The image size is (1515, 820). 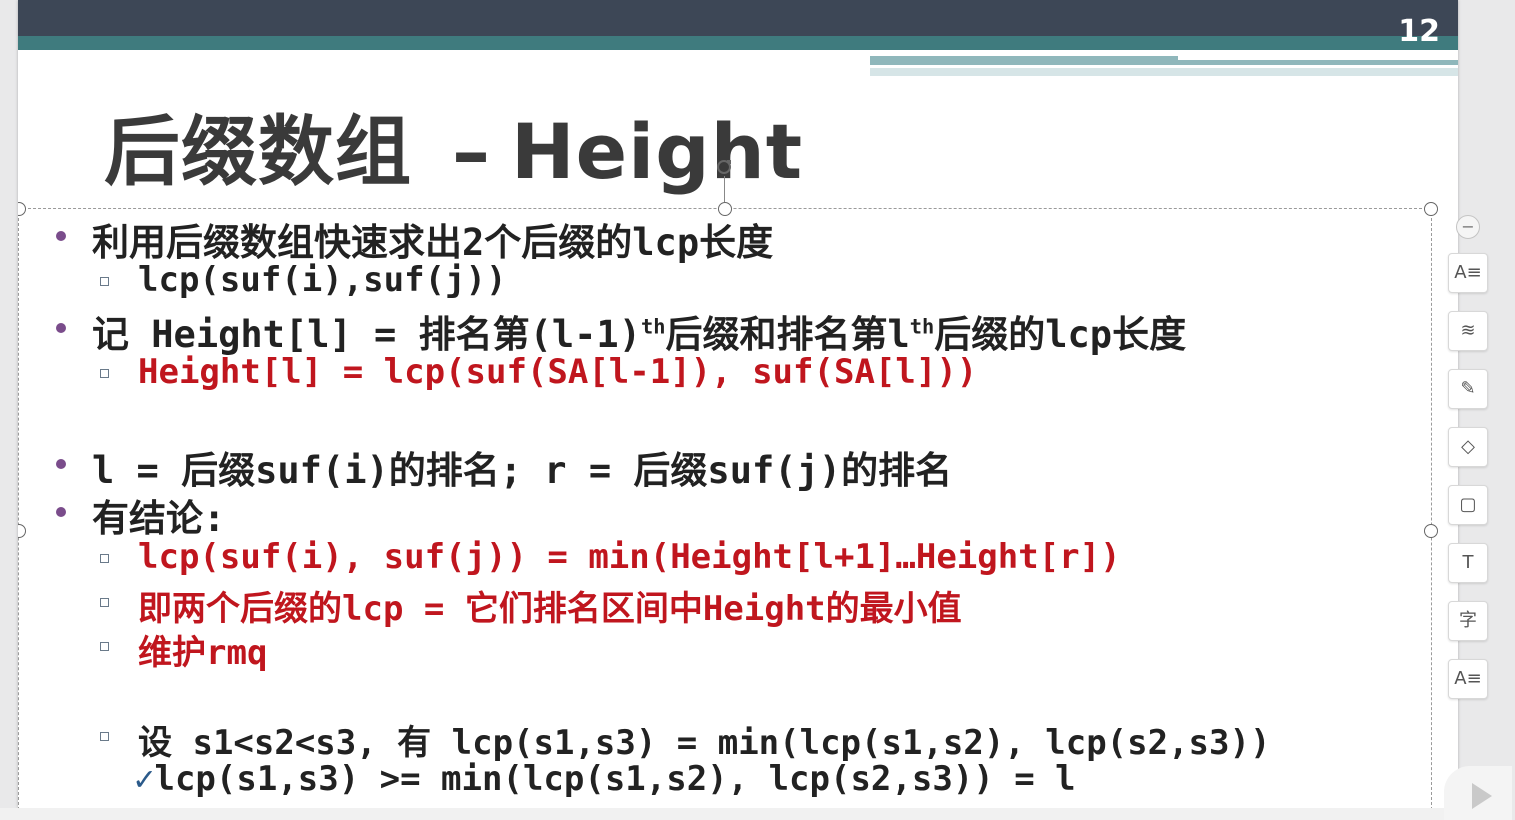 I want to click on text-style-button: A≡, so click(x=1468, y=273).